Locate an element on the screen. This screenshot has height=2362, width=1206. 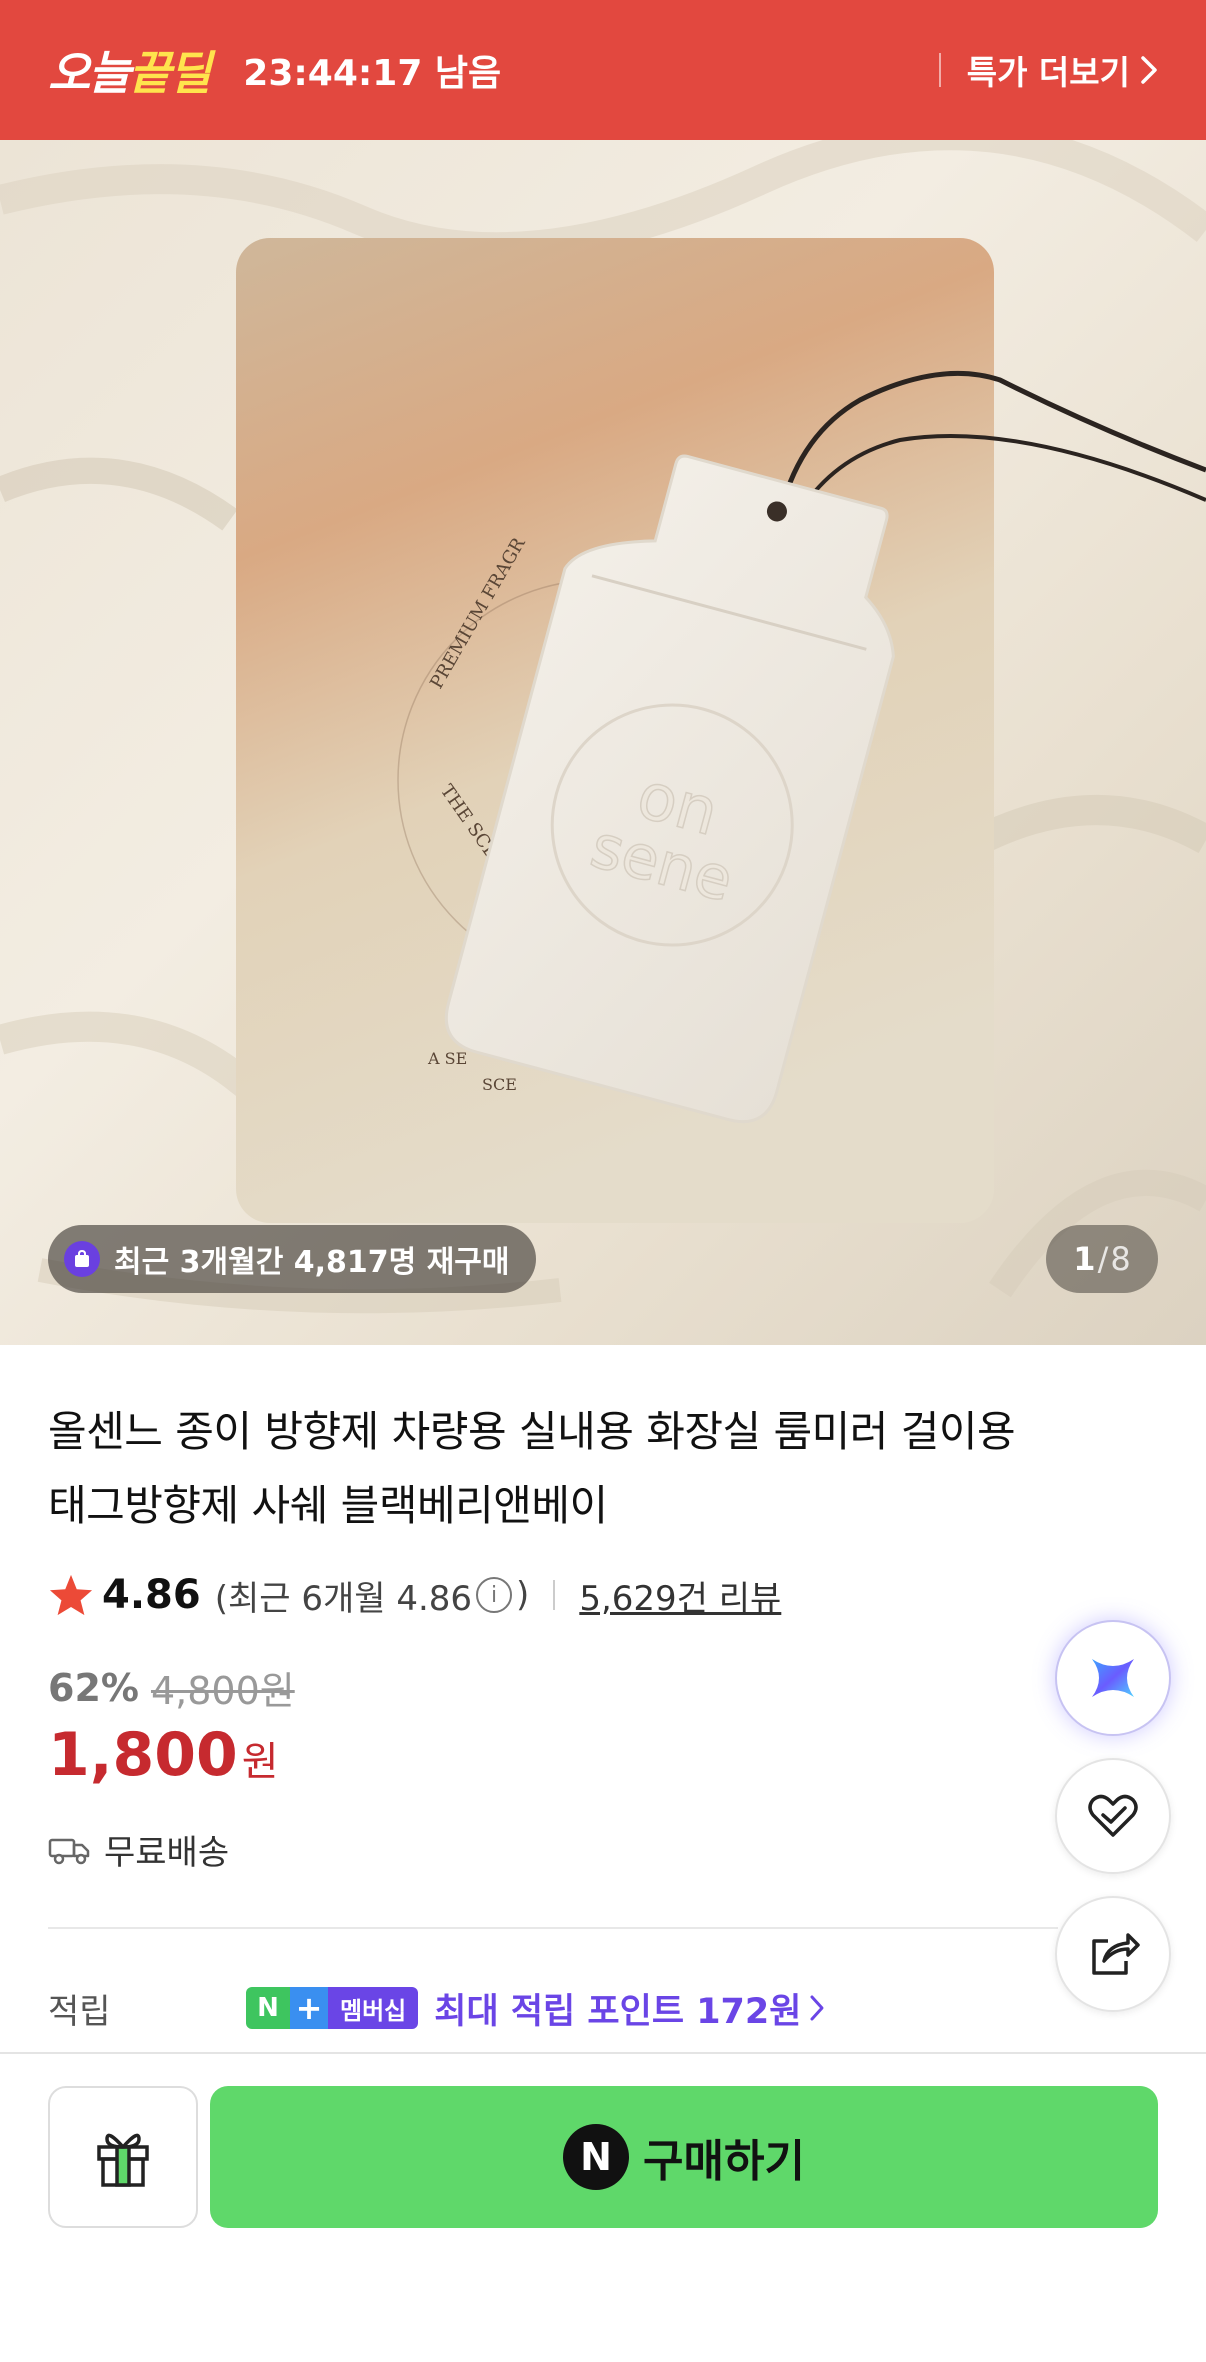
gift-icon is located at coordinates (123, 2160).